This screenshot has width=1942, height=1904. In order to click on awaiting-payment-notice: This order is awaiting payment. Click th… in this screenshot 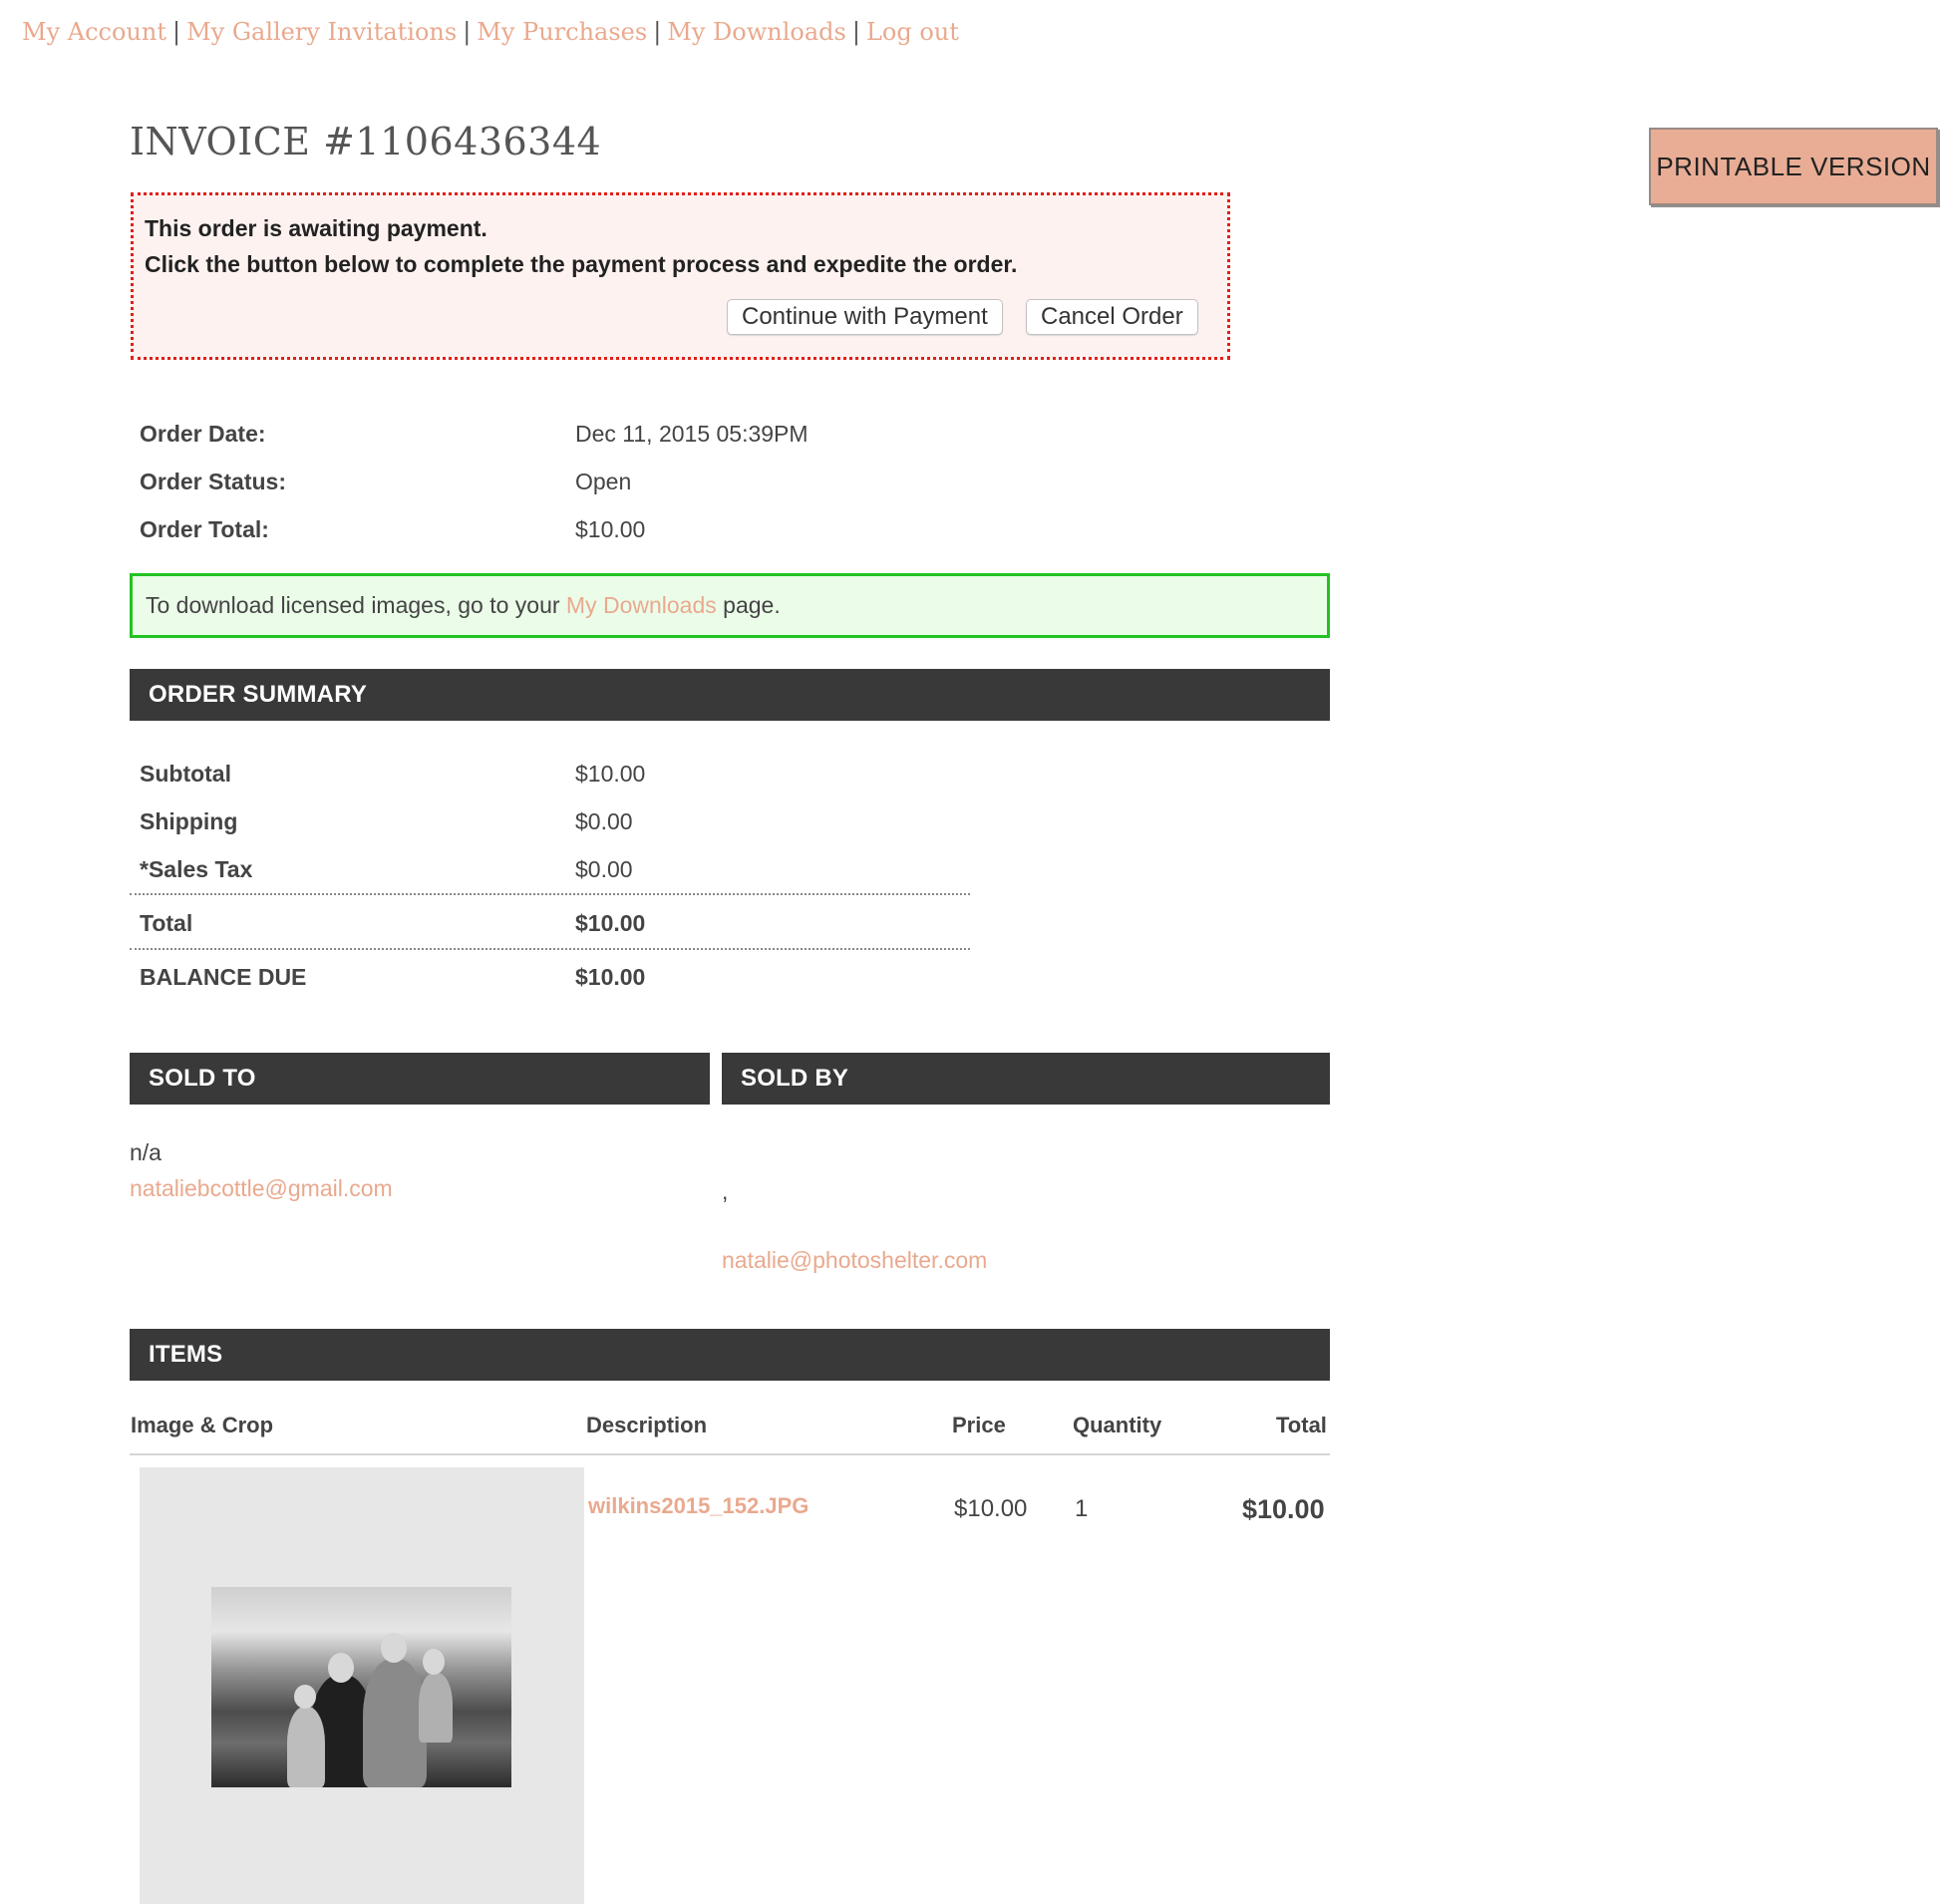, I will do `click(680, 276)`.